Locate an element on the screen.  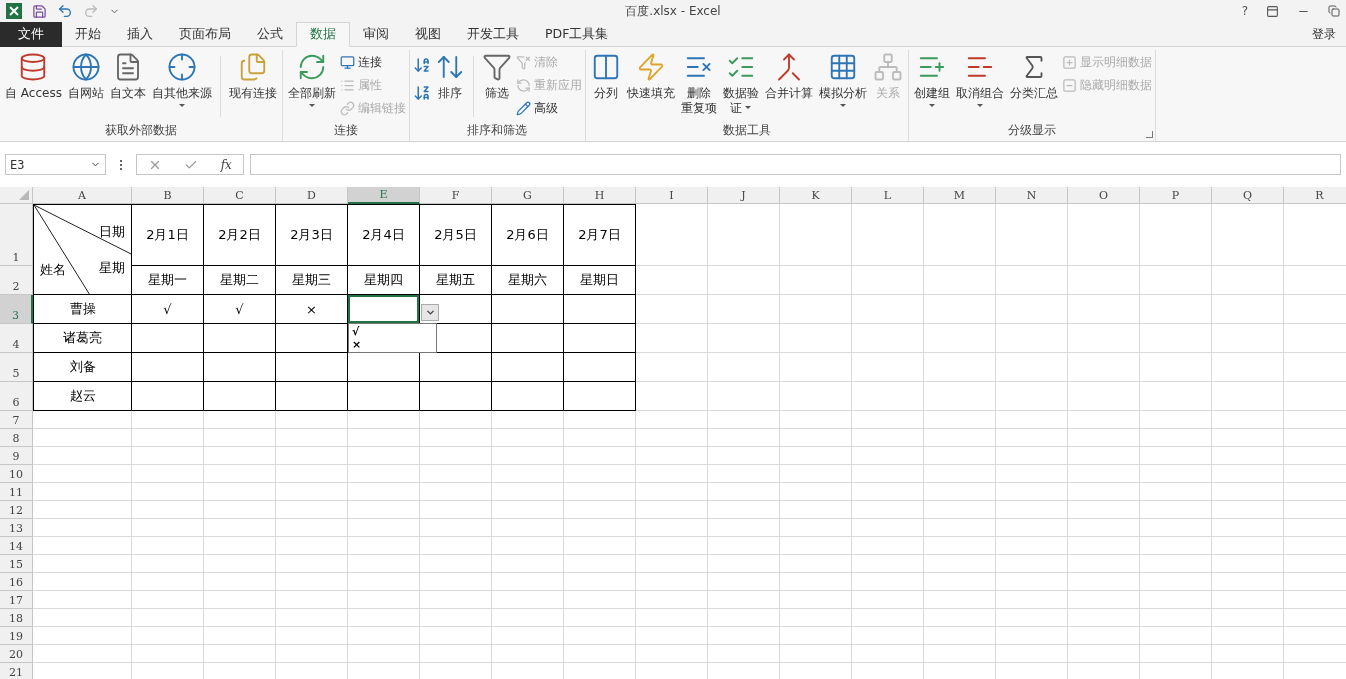
column-header: P is located at coordinates (1176, 195).